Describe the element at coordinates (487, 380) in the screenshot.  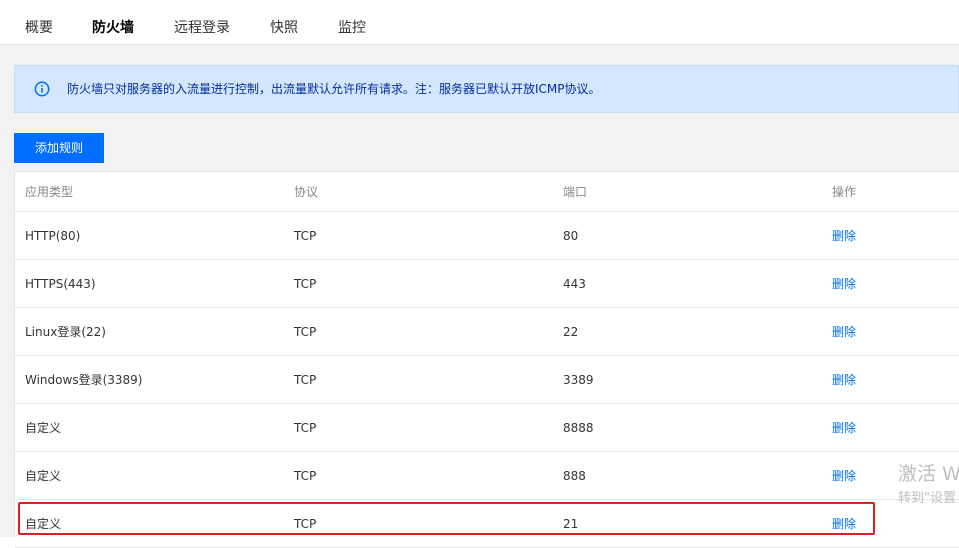
I see `table-row: Windows登录(3389) TCP 3389 删除` at that location.